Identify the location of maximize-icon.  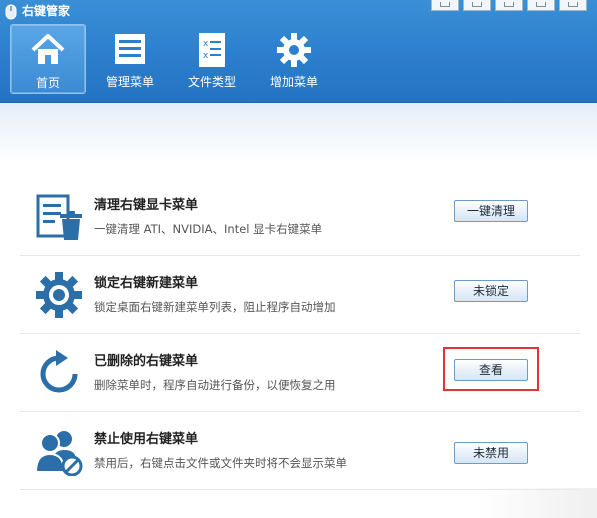
(541, 5).